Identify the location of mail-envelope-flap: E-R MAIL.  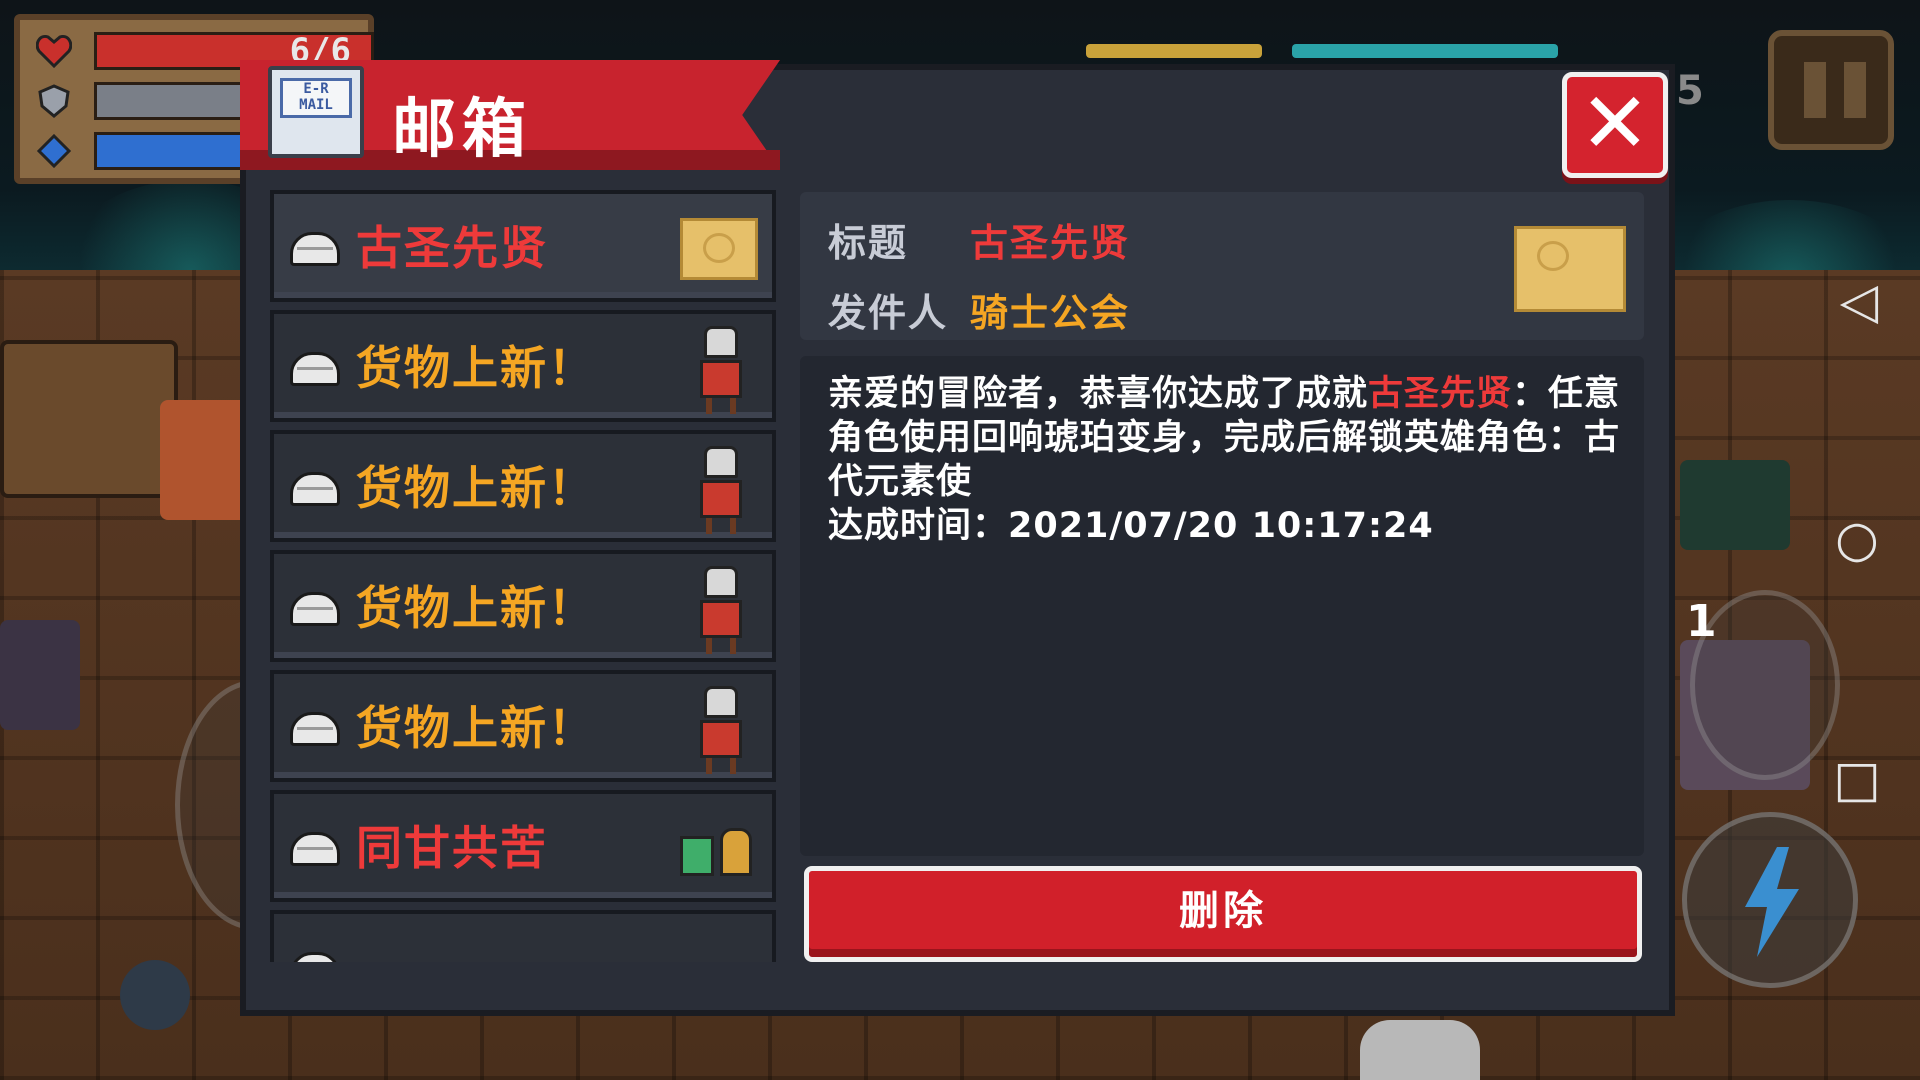
(316, 98).